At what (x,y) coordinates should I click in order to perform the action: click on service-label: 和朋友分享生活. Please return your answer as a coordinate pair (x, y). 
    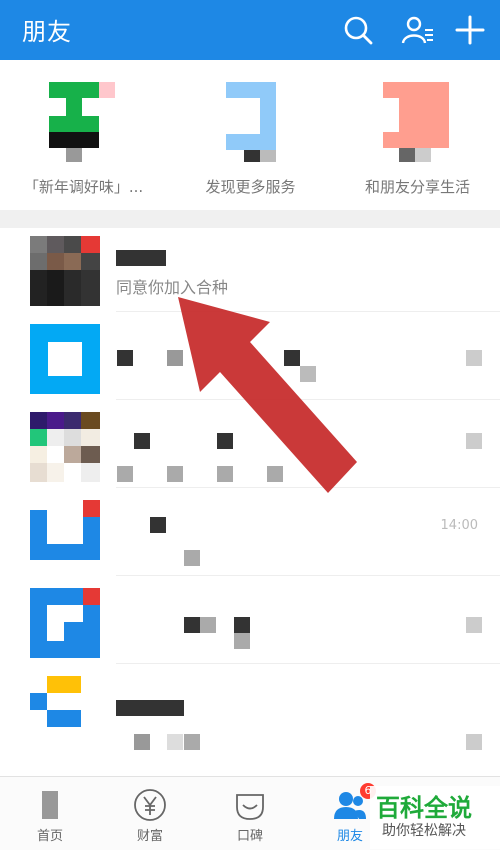
    Looking at the image, I should click on (417, 187).